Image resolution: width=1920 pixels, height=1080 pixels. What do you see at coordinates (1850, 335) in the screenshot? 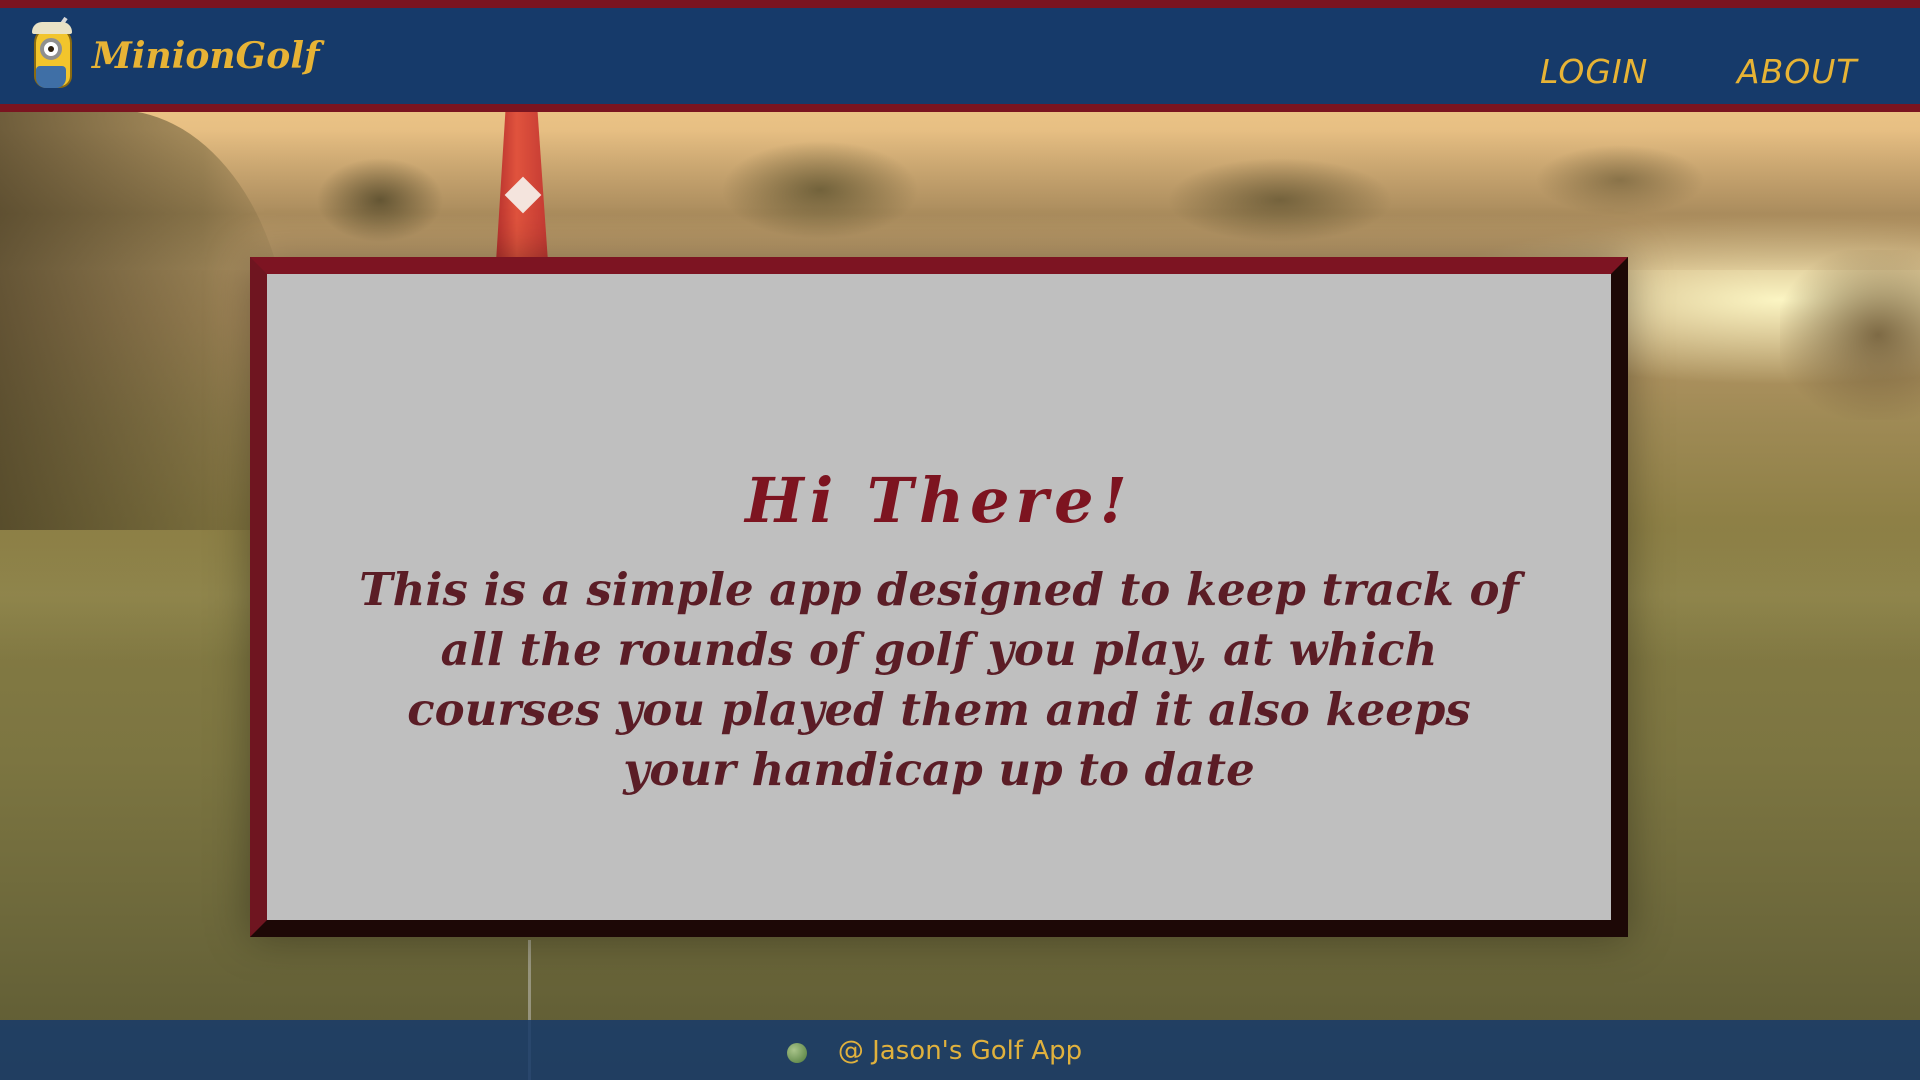
I see `background-trees-right` at bounding box center [1850, 335].